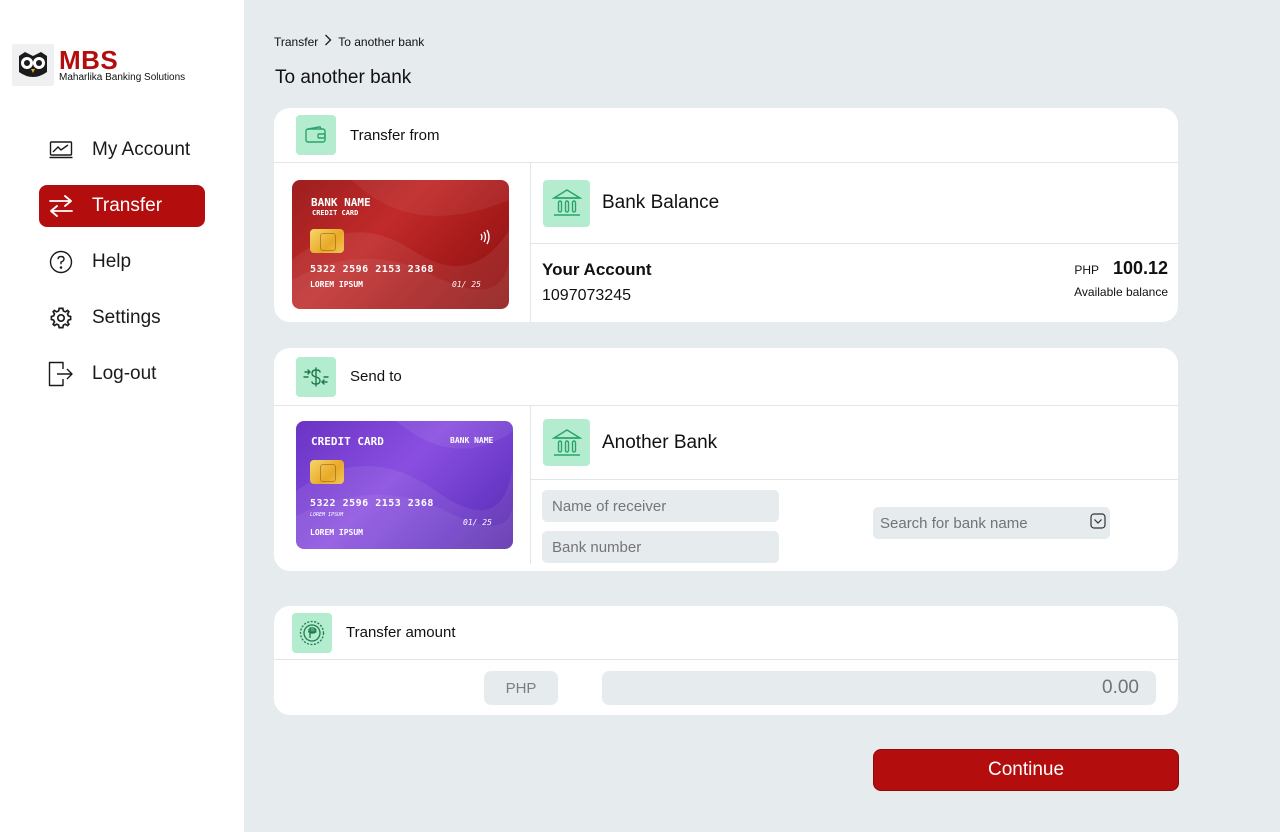 The width and height of the screenshot is (1280, 832). Describe the element at coordinates (879, 688) in the screenshot. I see `amount-input: 0.00` at that location.